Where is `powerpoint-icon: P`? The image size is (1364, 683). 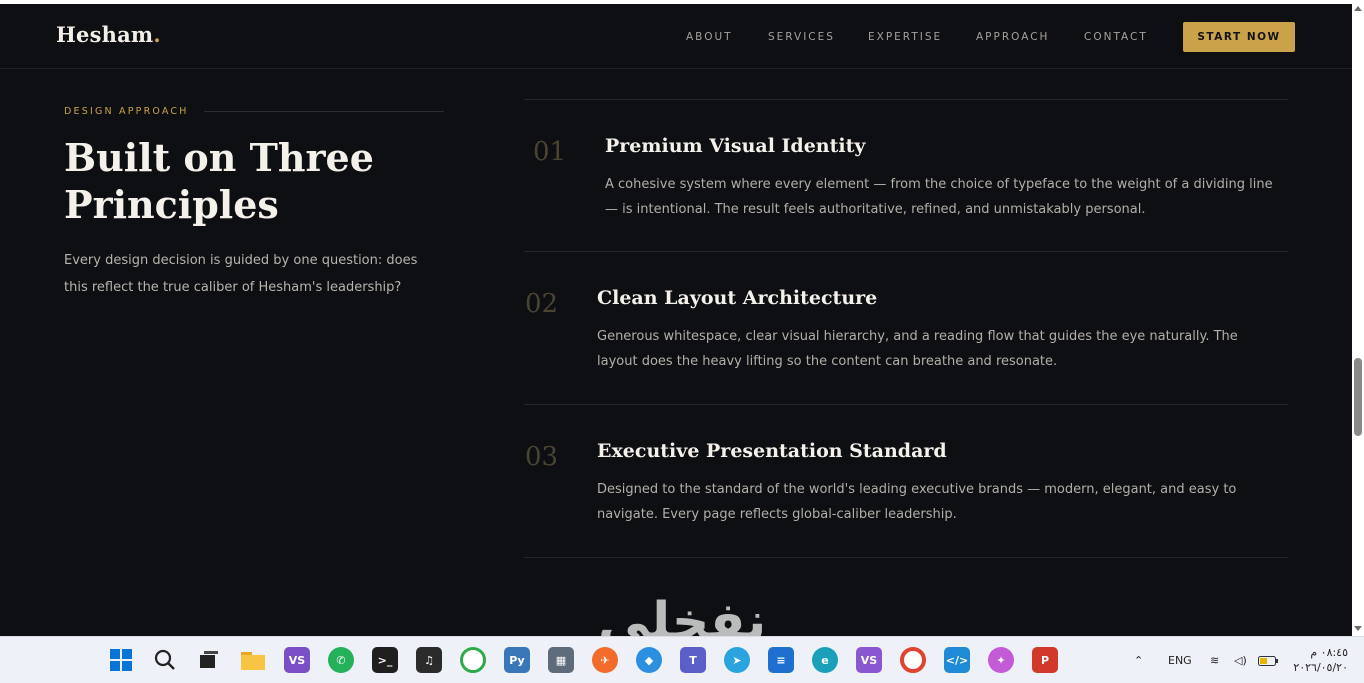 powerpoint-icon: P is located at coordinates (1045, 660).